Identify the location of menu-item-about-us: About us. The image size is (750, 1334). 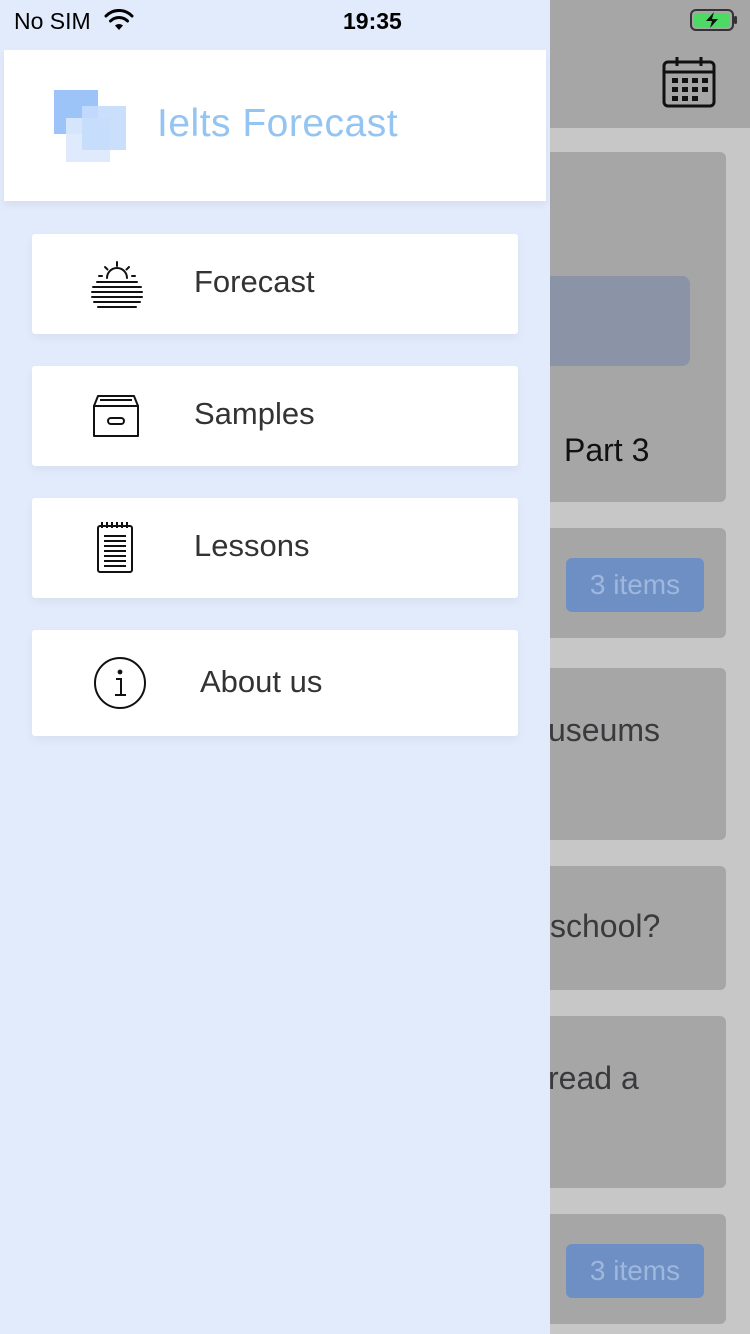
(275, 683).